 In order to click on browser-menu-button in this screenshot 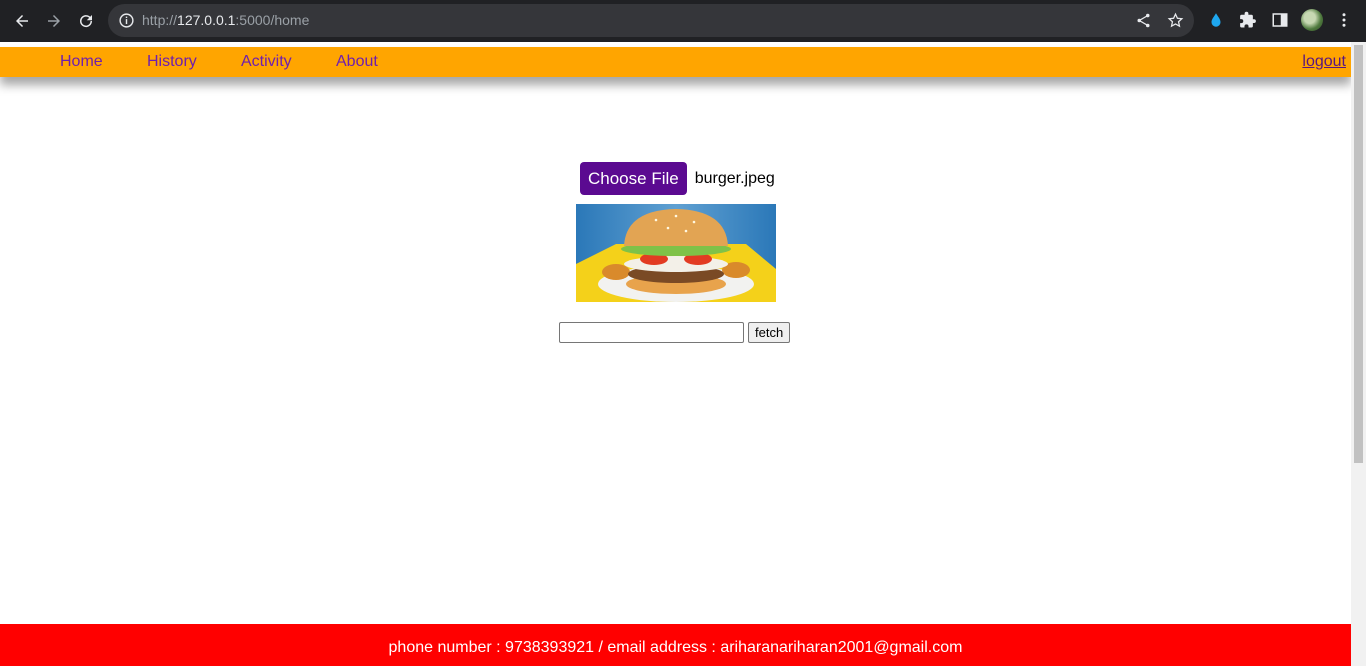, I will do `click(1344, 20)`.